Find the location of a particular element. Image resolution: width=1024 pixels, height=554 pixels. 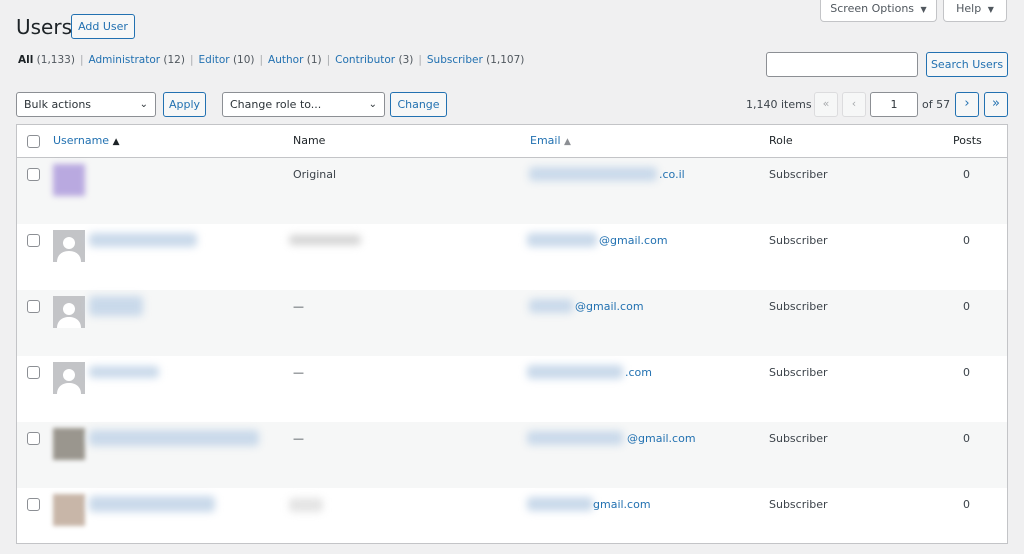

change-role-select: Change role to... ⌄ is located at coordinates (303, 104).